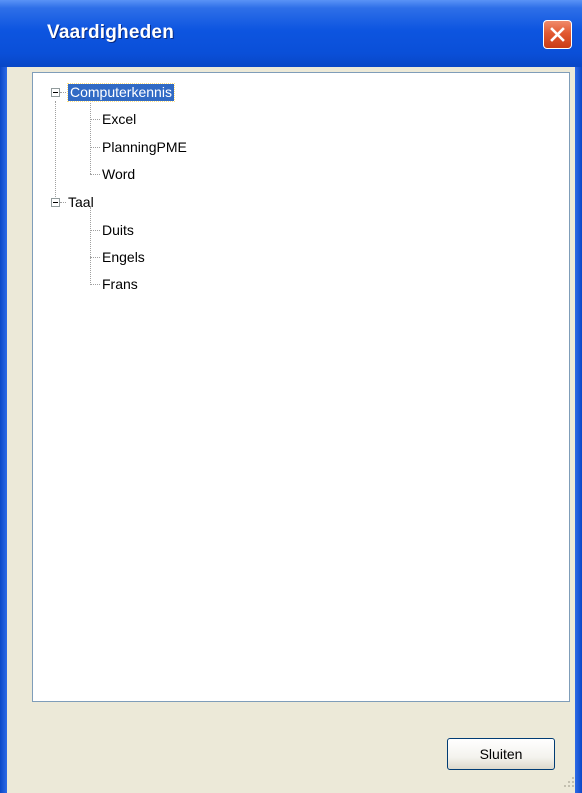 The width and height of the screenshot is (582, 793). I want to click on collapse-toggle-taal, so click(55, 202).